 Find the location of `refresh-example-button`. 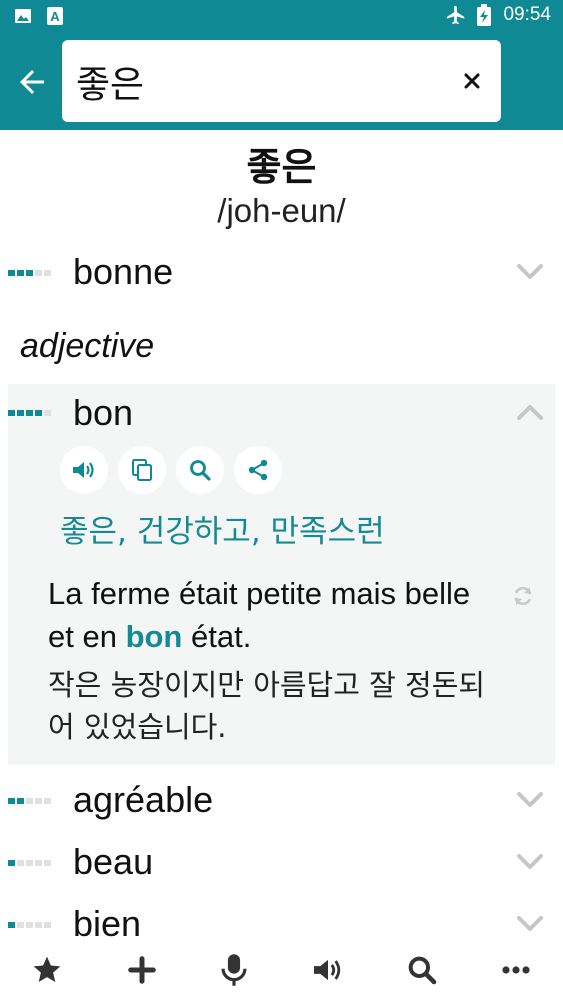

refresh-example-button is located at coordinates (523, 596).